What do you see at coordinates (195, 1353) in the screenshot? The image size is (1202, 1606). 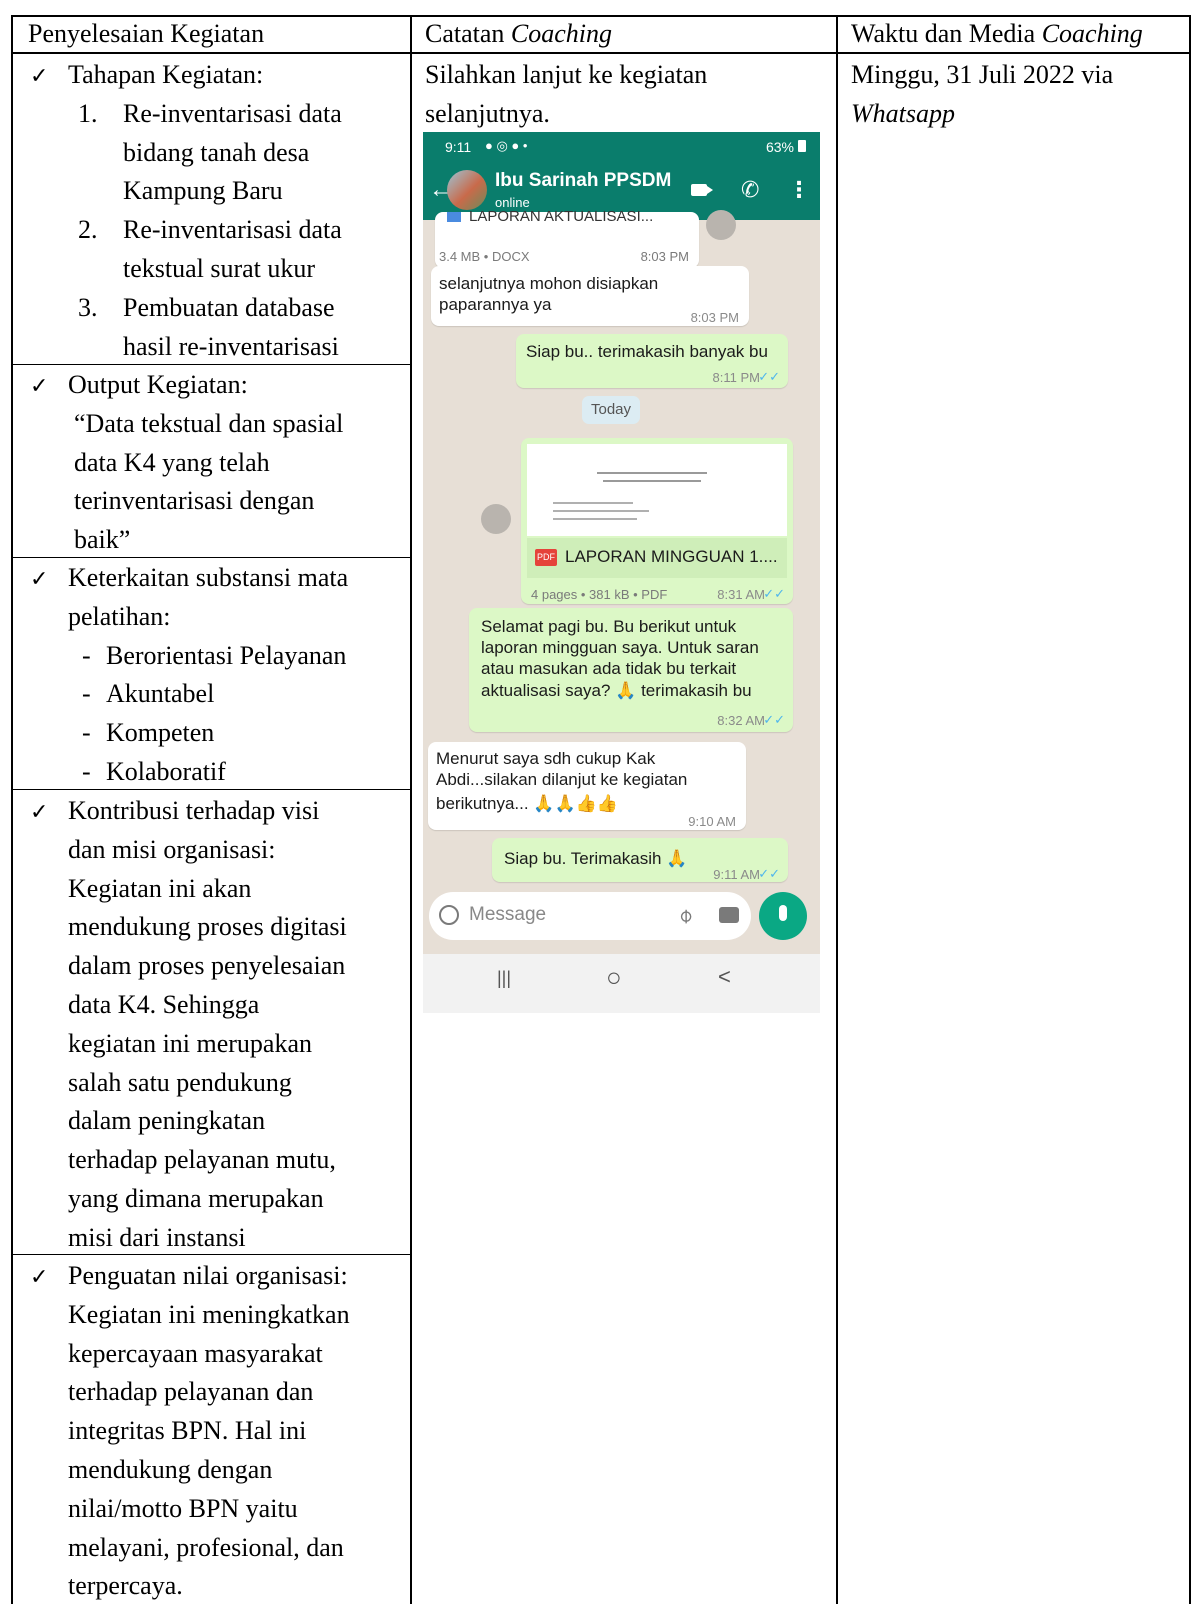 I see `penguatan-line-3: kepercayaan masyarakat` at bounding box center [195, 1353].